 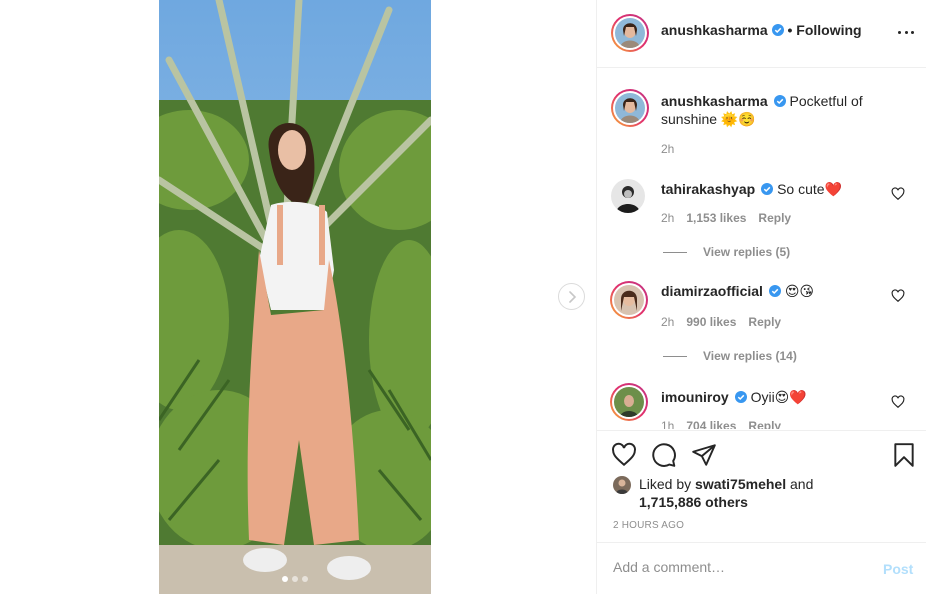 What do you see at coordinates (906, 32) in the screenshot?
I see `more-options-icon` at bounding box center [906, 32].